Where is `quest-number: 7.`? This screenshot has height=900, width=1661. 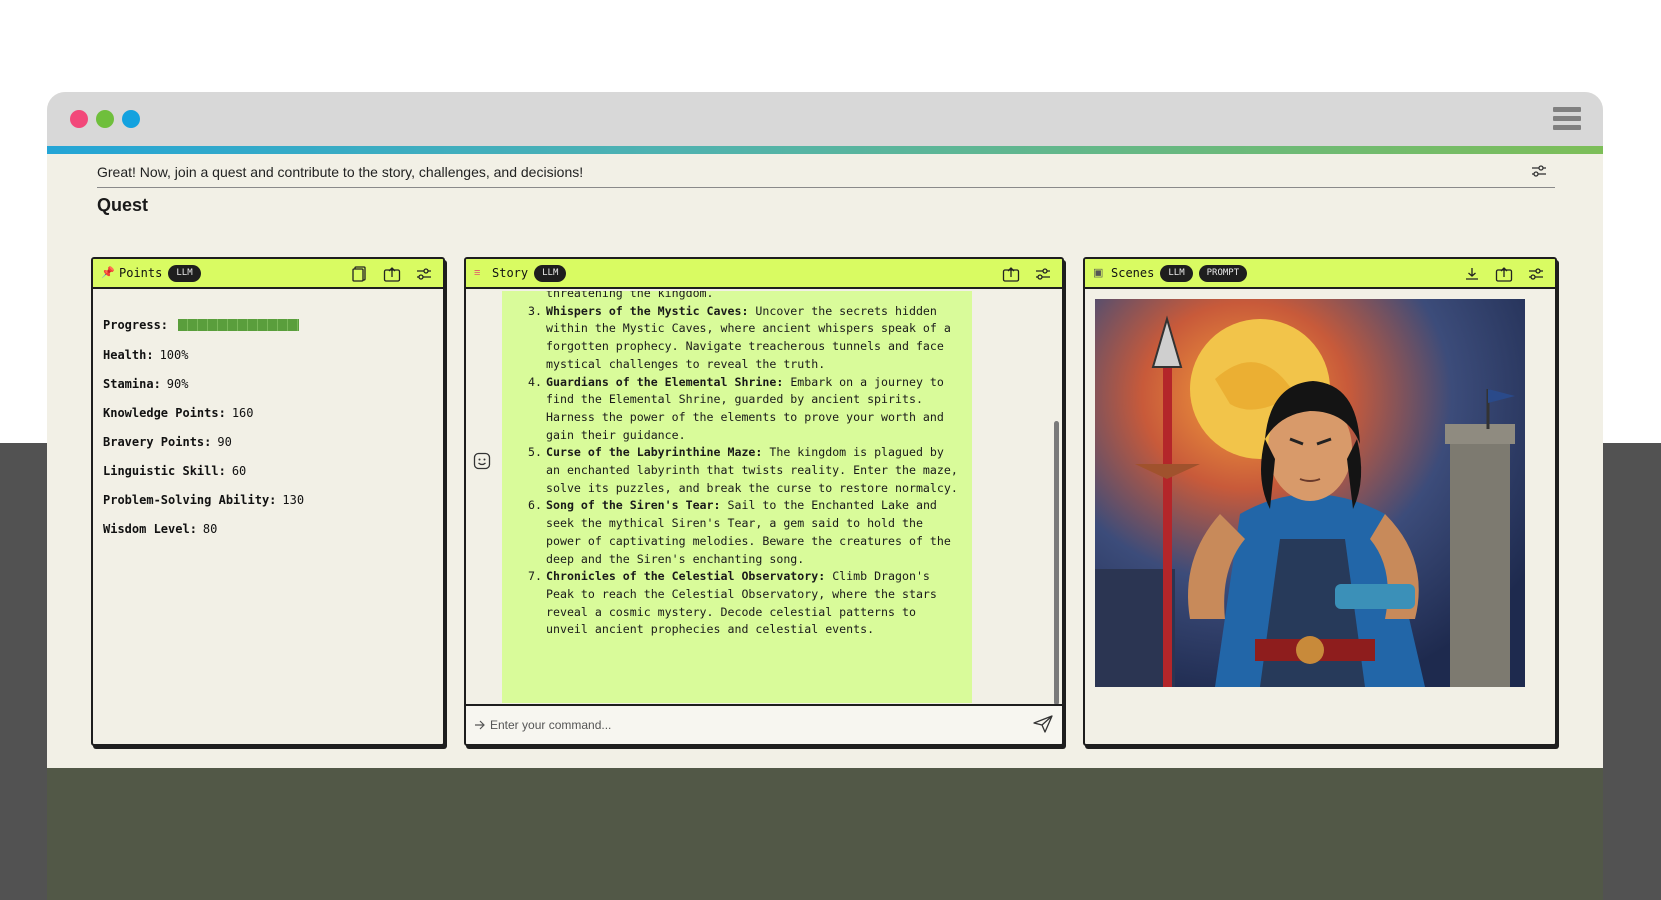
quest-number: 7. is located at coordinates (535, 576).